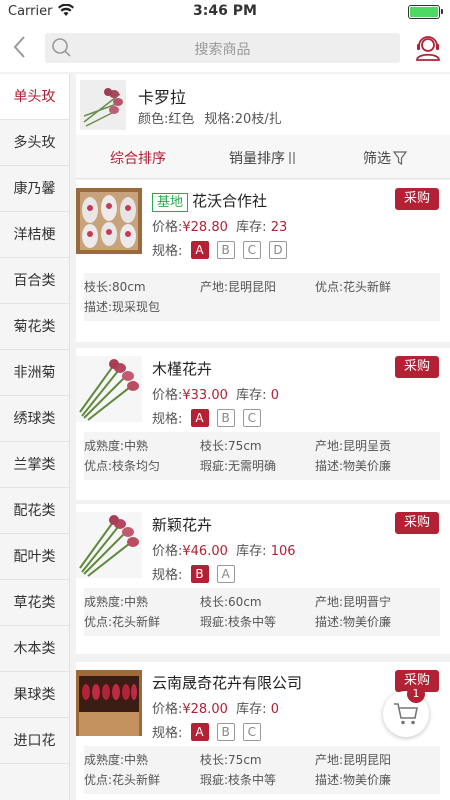 This screenshot has width=450, height=800. Describe the element at coordinates (205, 709) in the screenshot. I see `price-value: ¥28.00` at that location.